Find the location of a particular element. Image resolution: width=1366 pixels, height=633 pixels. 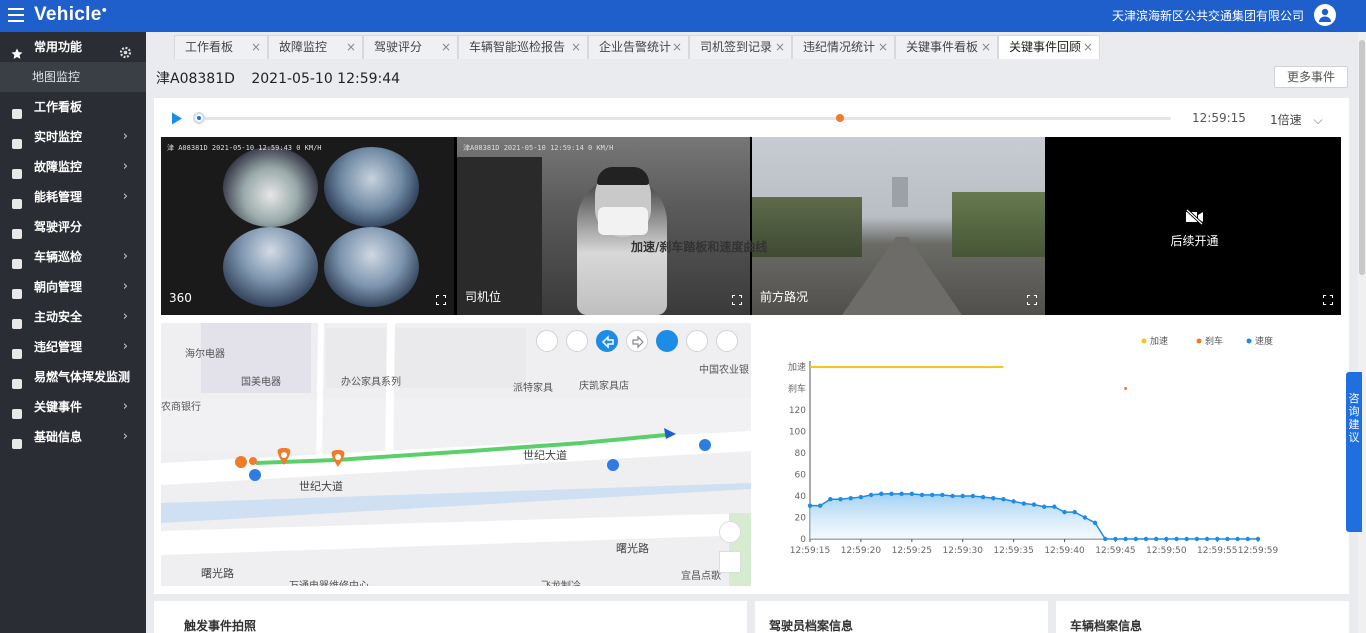

card-event-photos: 触发事件拍照 is located at coordinates (450, 617).